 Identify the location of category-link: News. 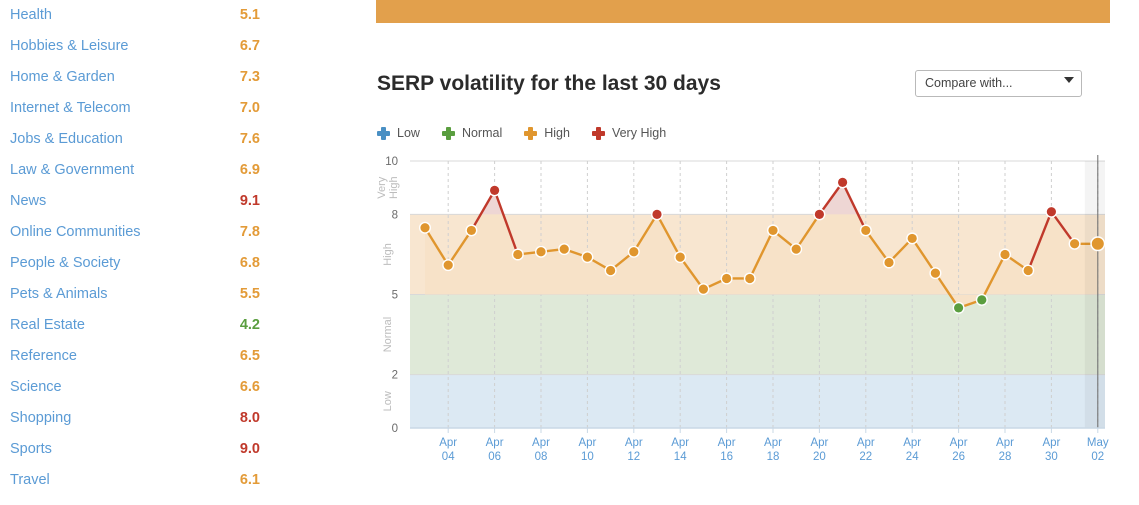
(28, 201).